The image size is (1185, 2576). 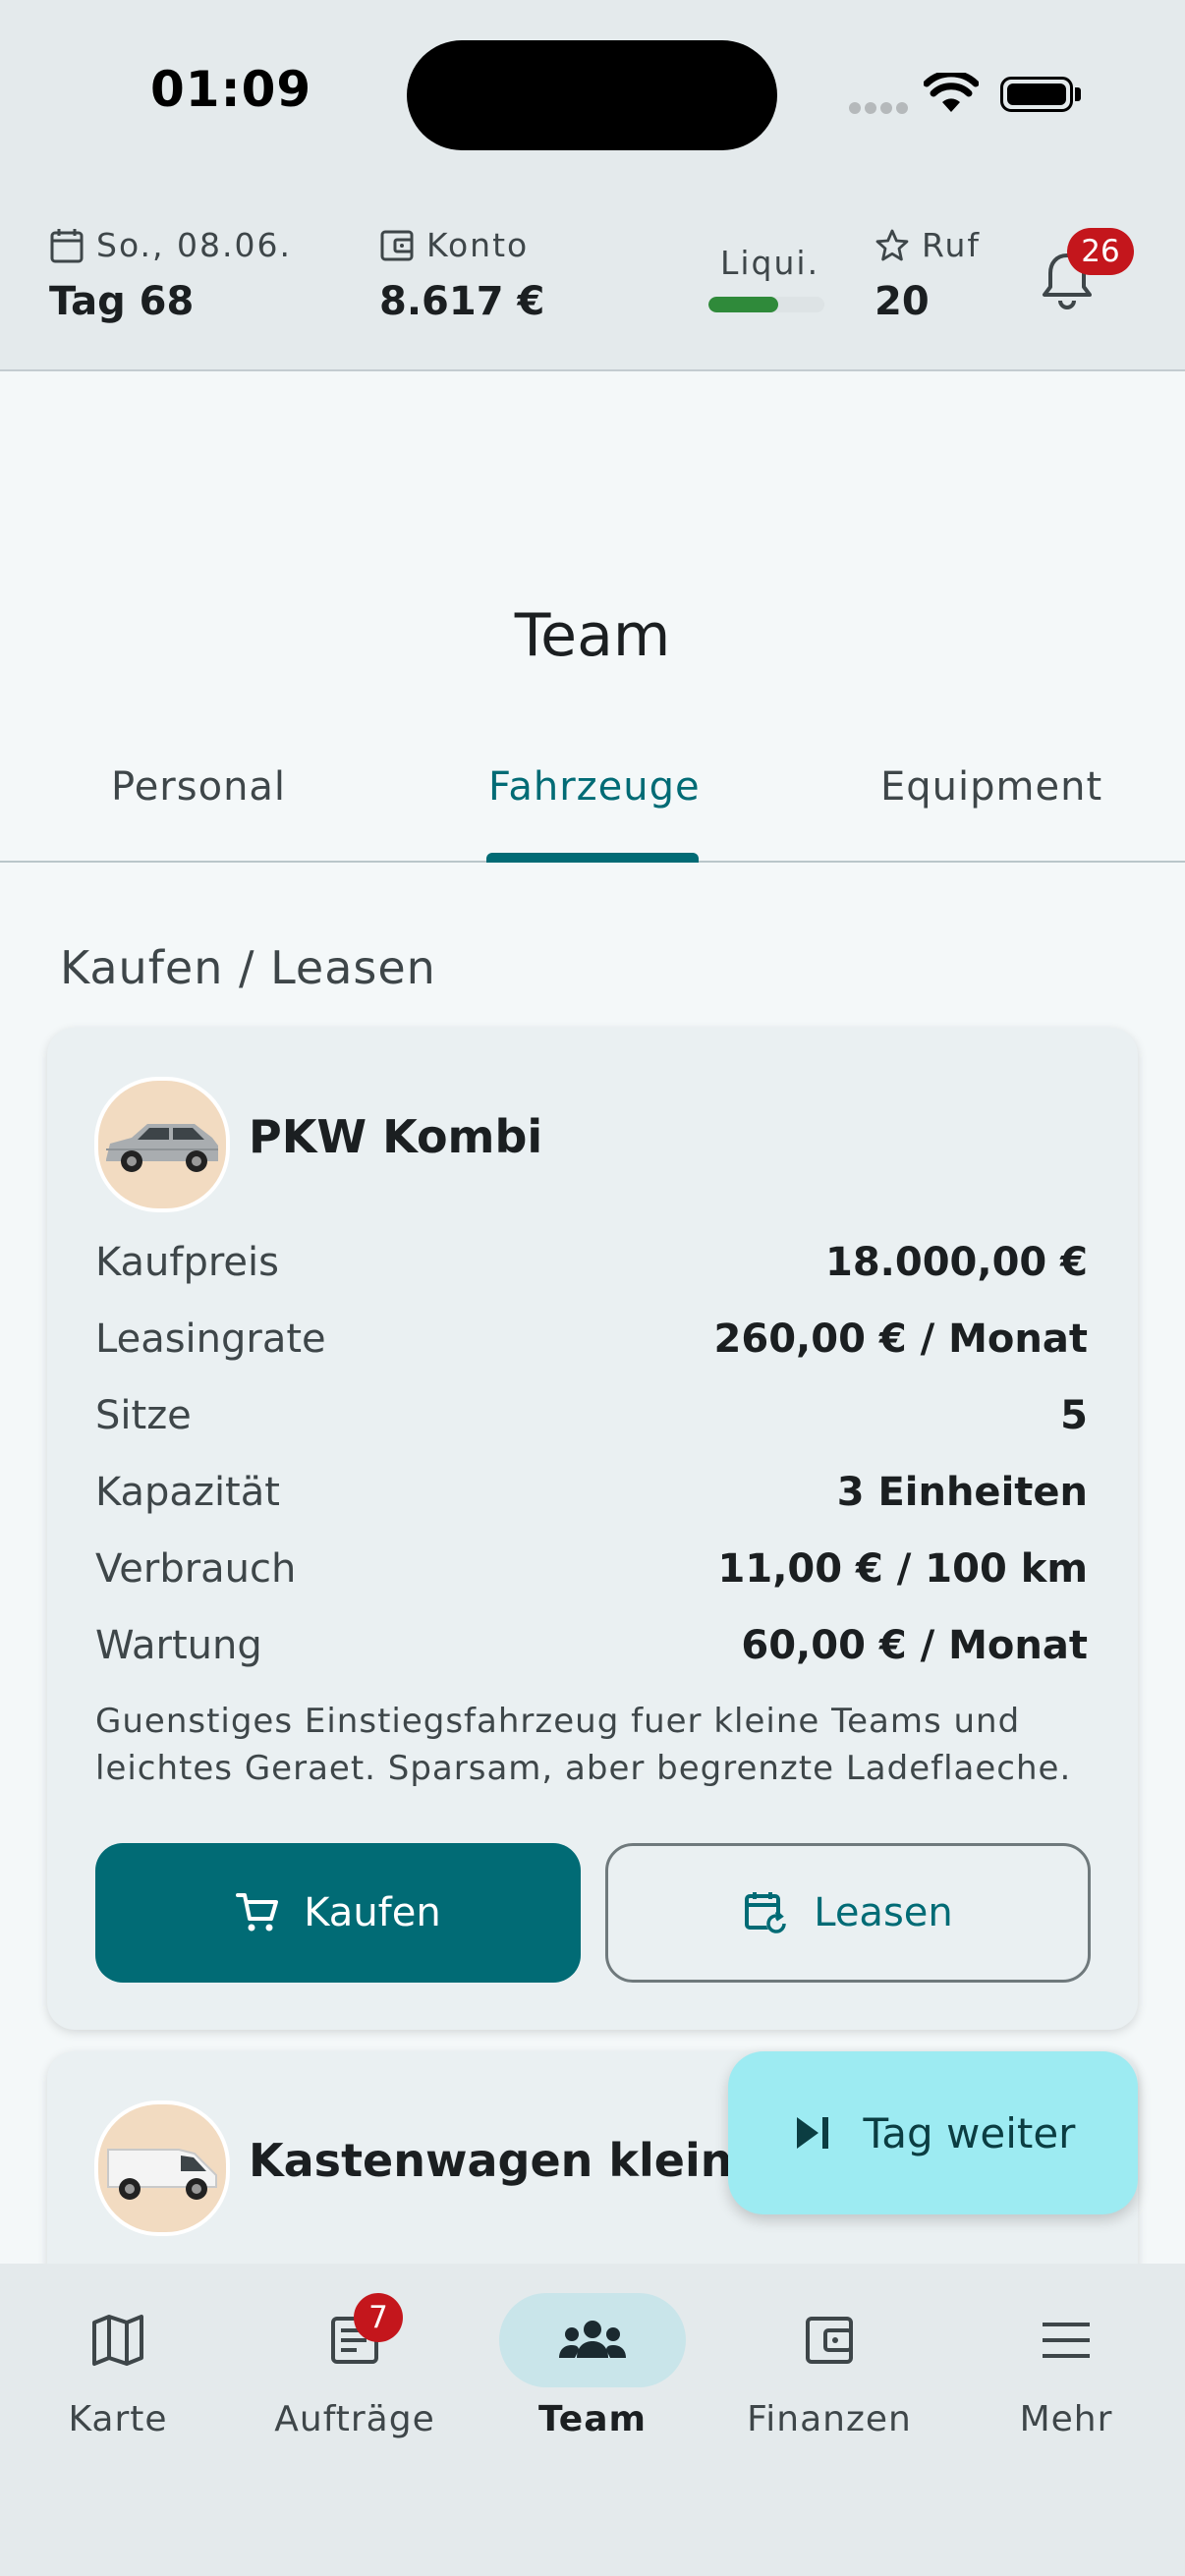 What do you see at coordinates (231, 89) in the screenshot?
I see `clock: 01:09` at bounding box center [231, 89].